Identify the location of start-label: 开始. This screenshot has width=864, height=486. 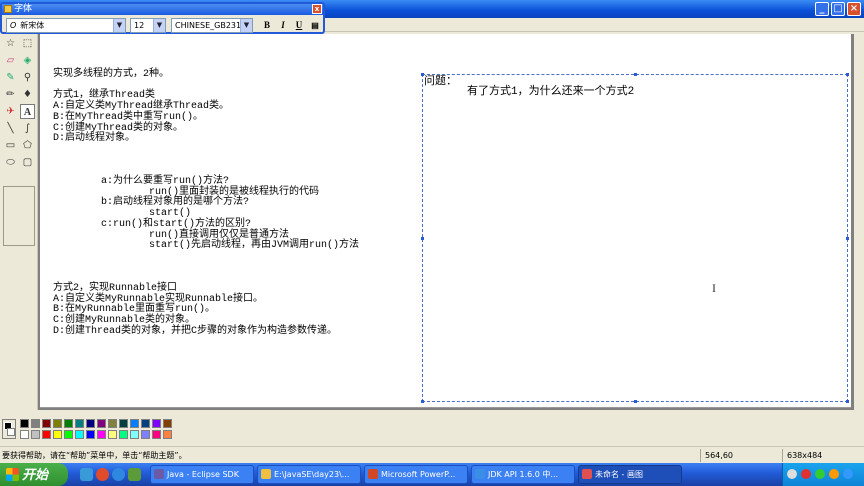
(35, 474).